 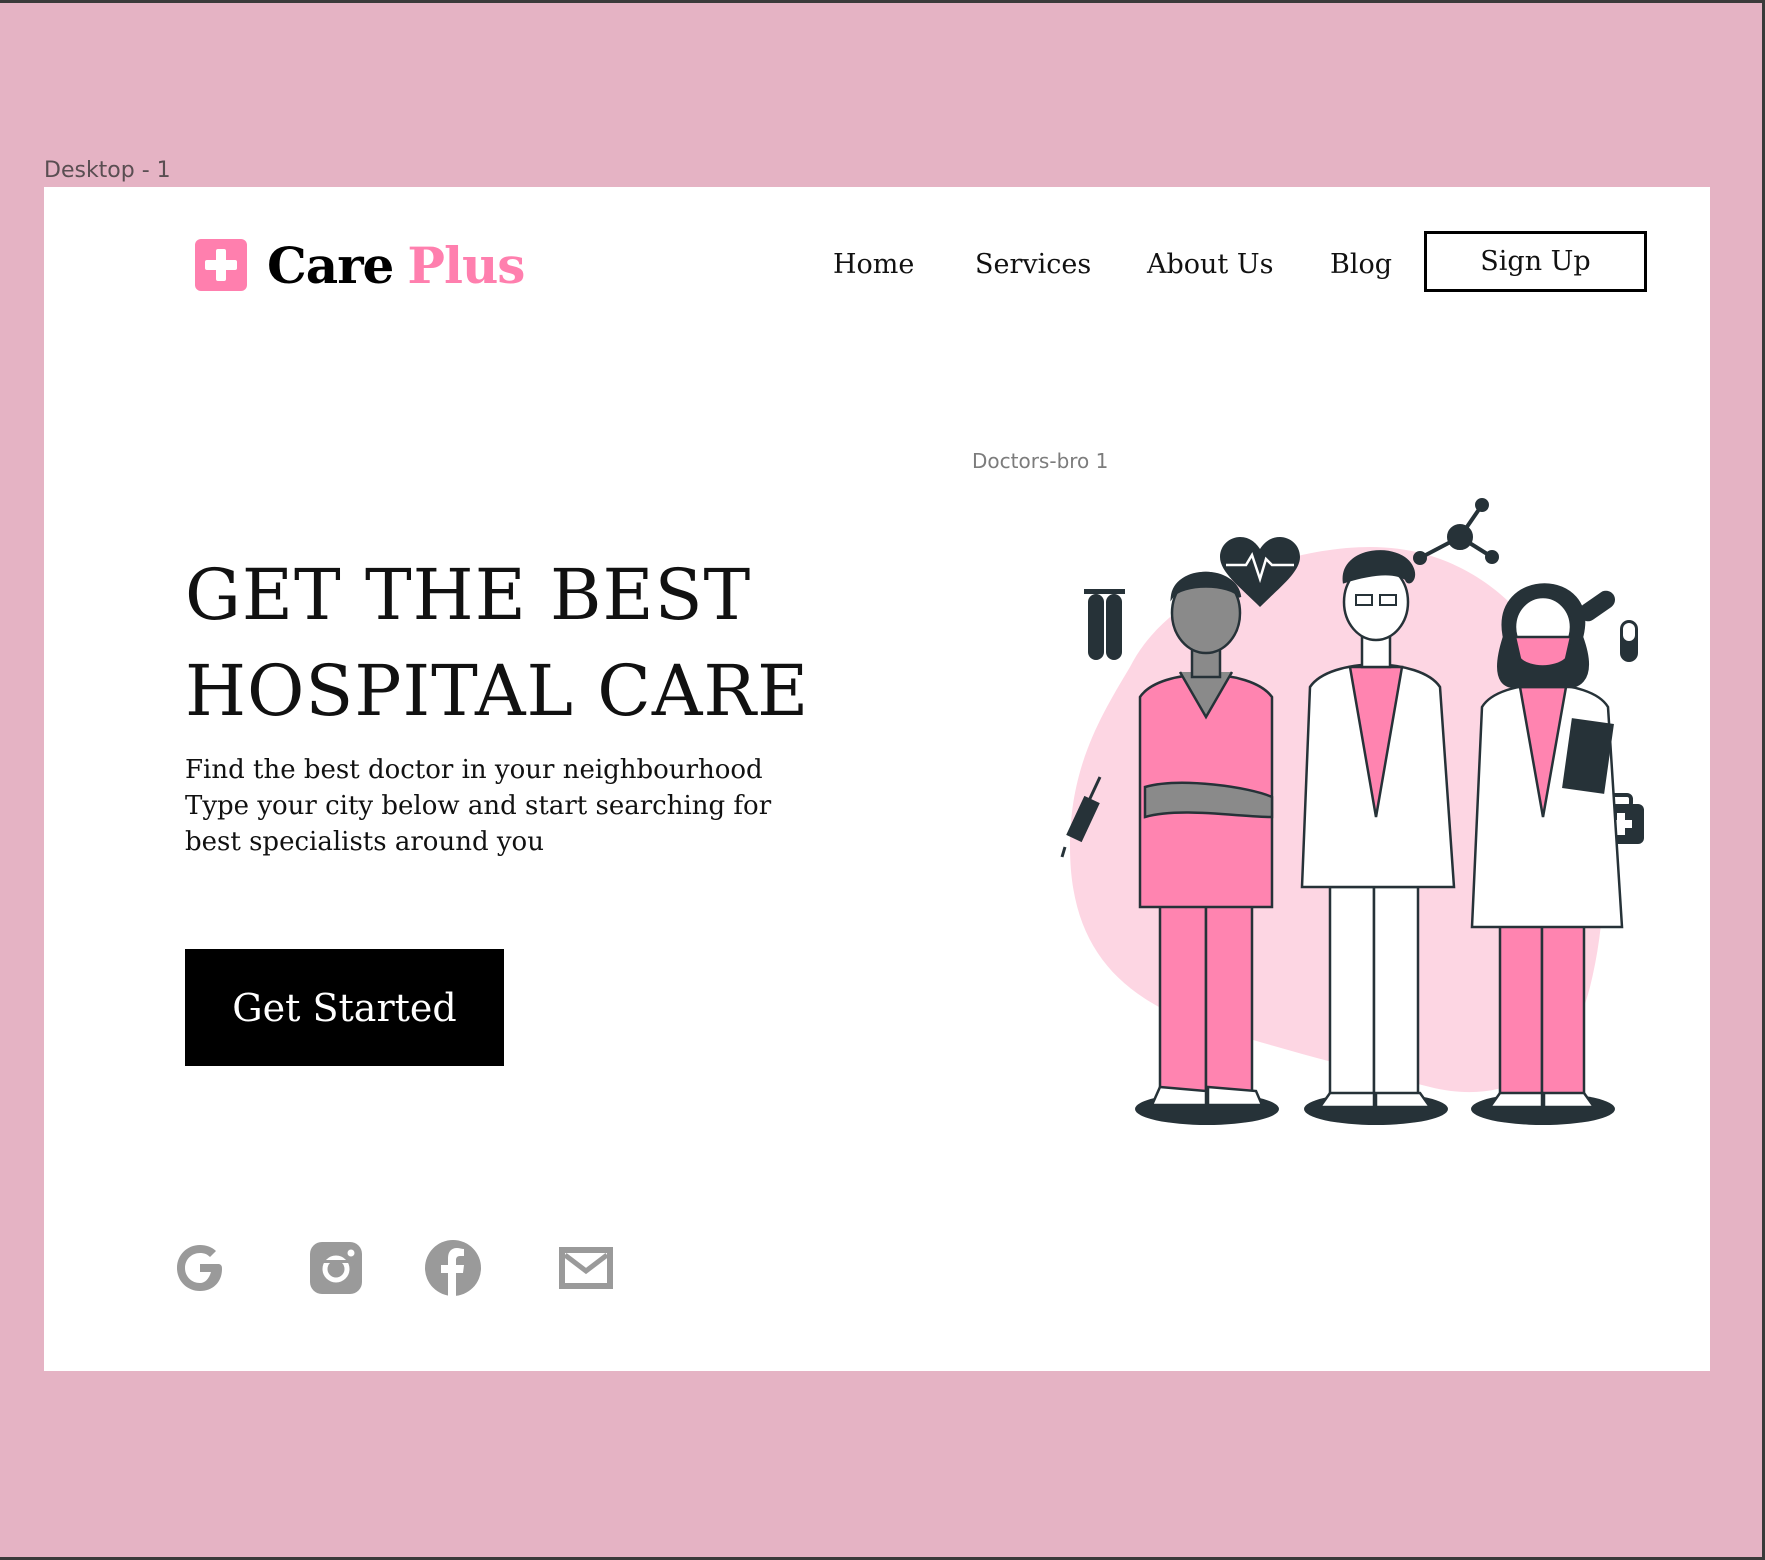 What do you see at coordinates (344, 1007) in the screenshot?
I see `get-started-button: Get Started` at bounding box center [344, 1007].